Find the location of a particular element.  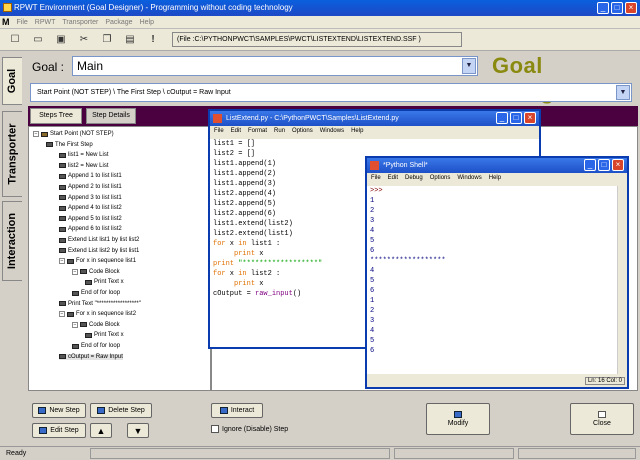

open-folder-icon: ▭ is located at coordinates (38, 40).